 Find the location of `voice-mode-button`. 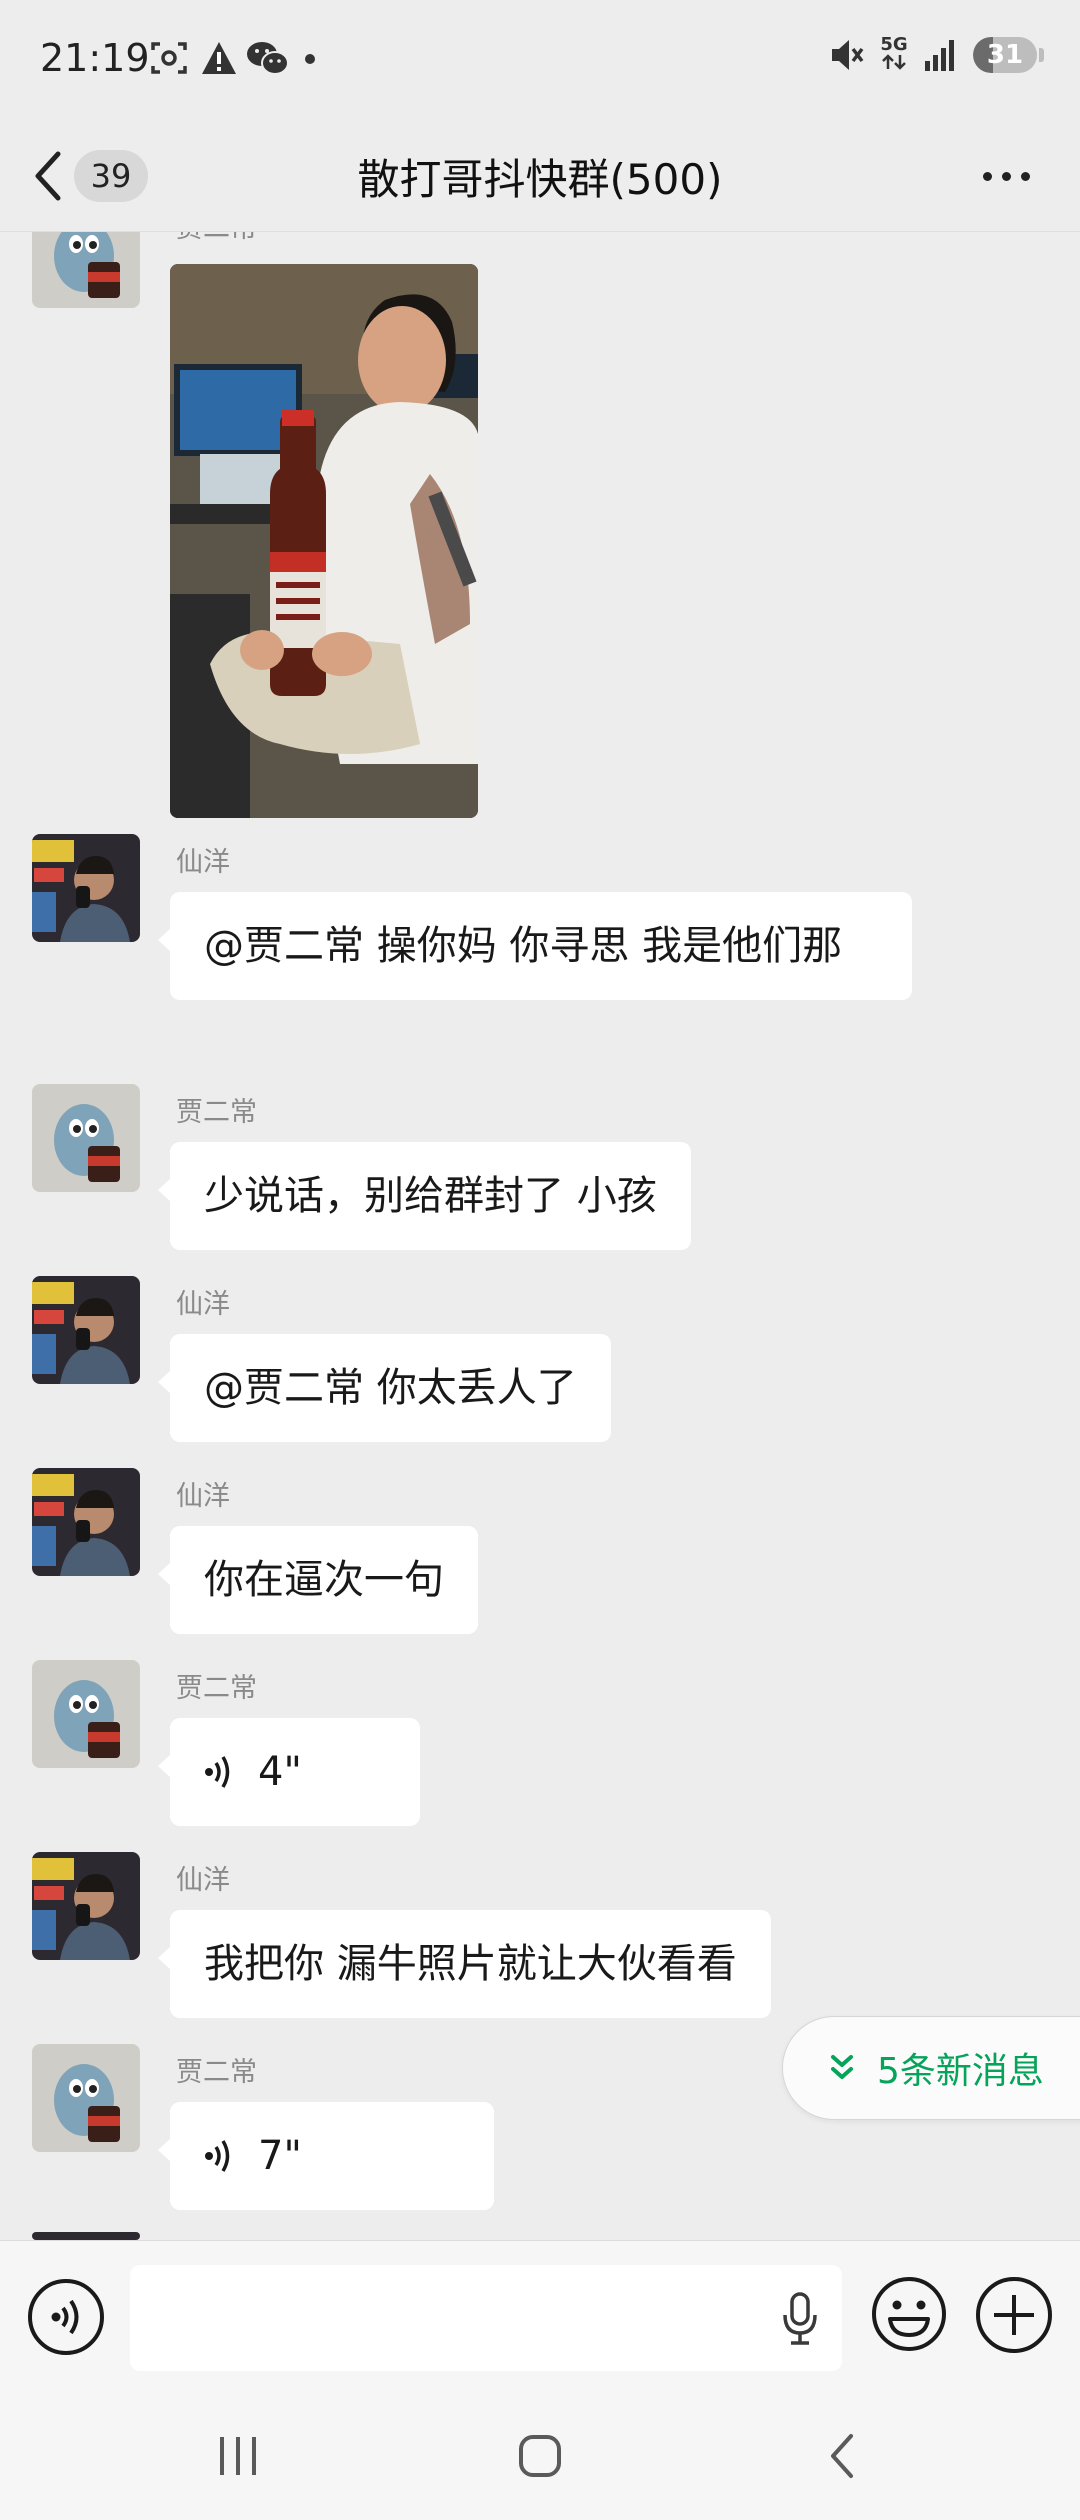

voice-mode-button is located at coordinates (66, 2317).